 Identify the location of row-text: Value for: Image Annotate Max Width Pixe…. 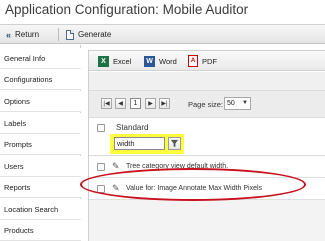
(194, 188).